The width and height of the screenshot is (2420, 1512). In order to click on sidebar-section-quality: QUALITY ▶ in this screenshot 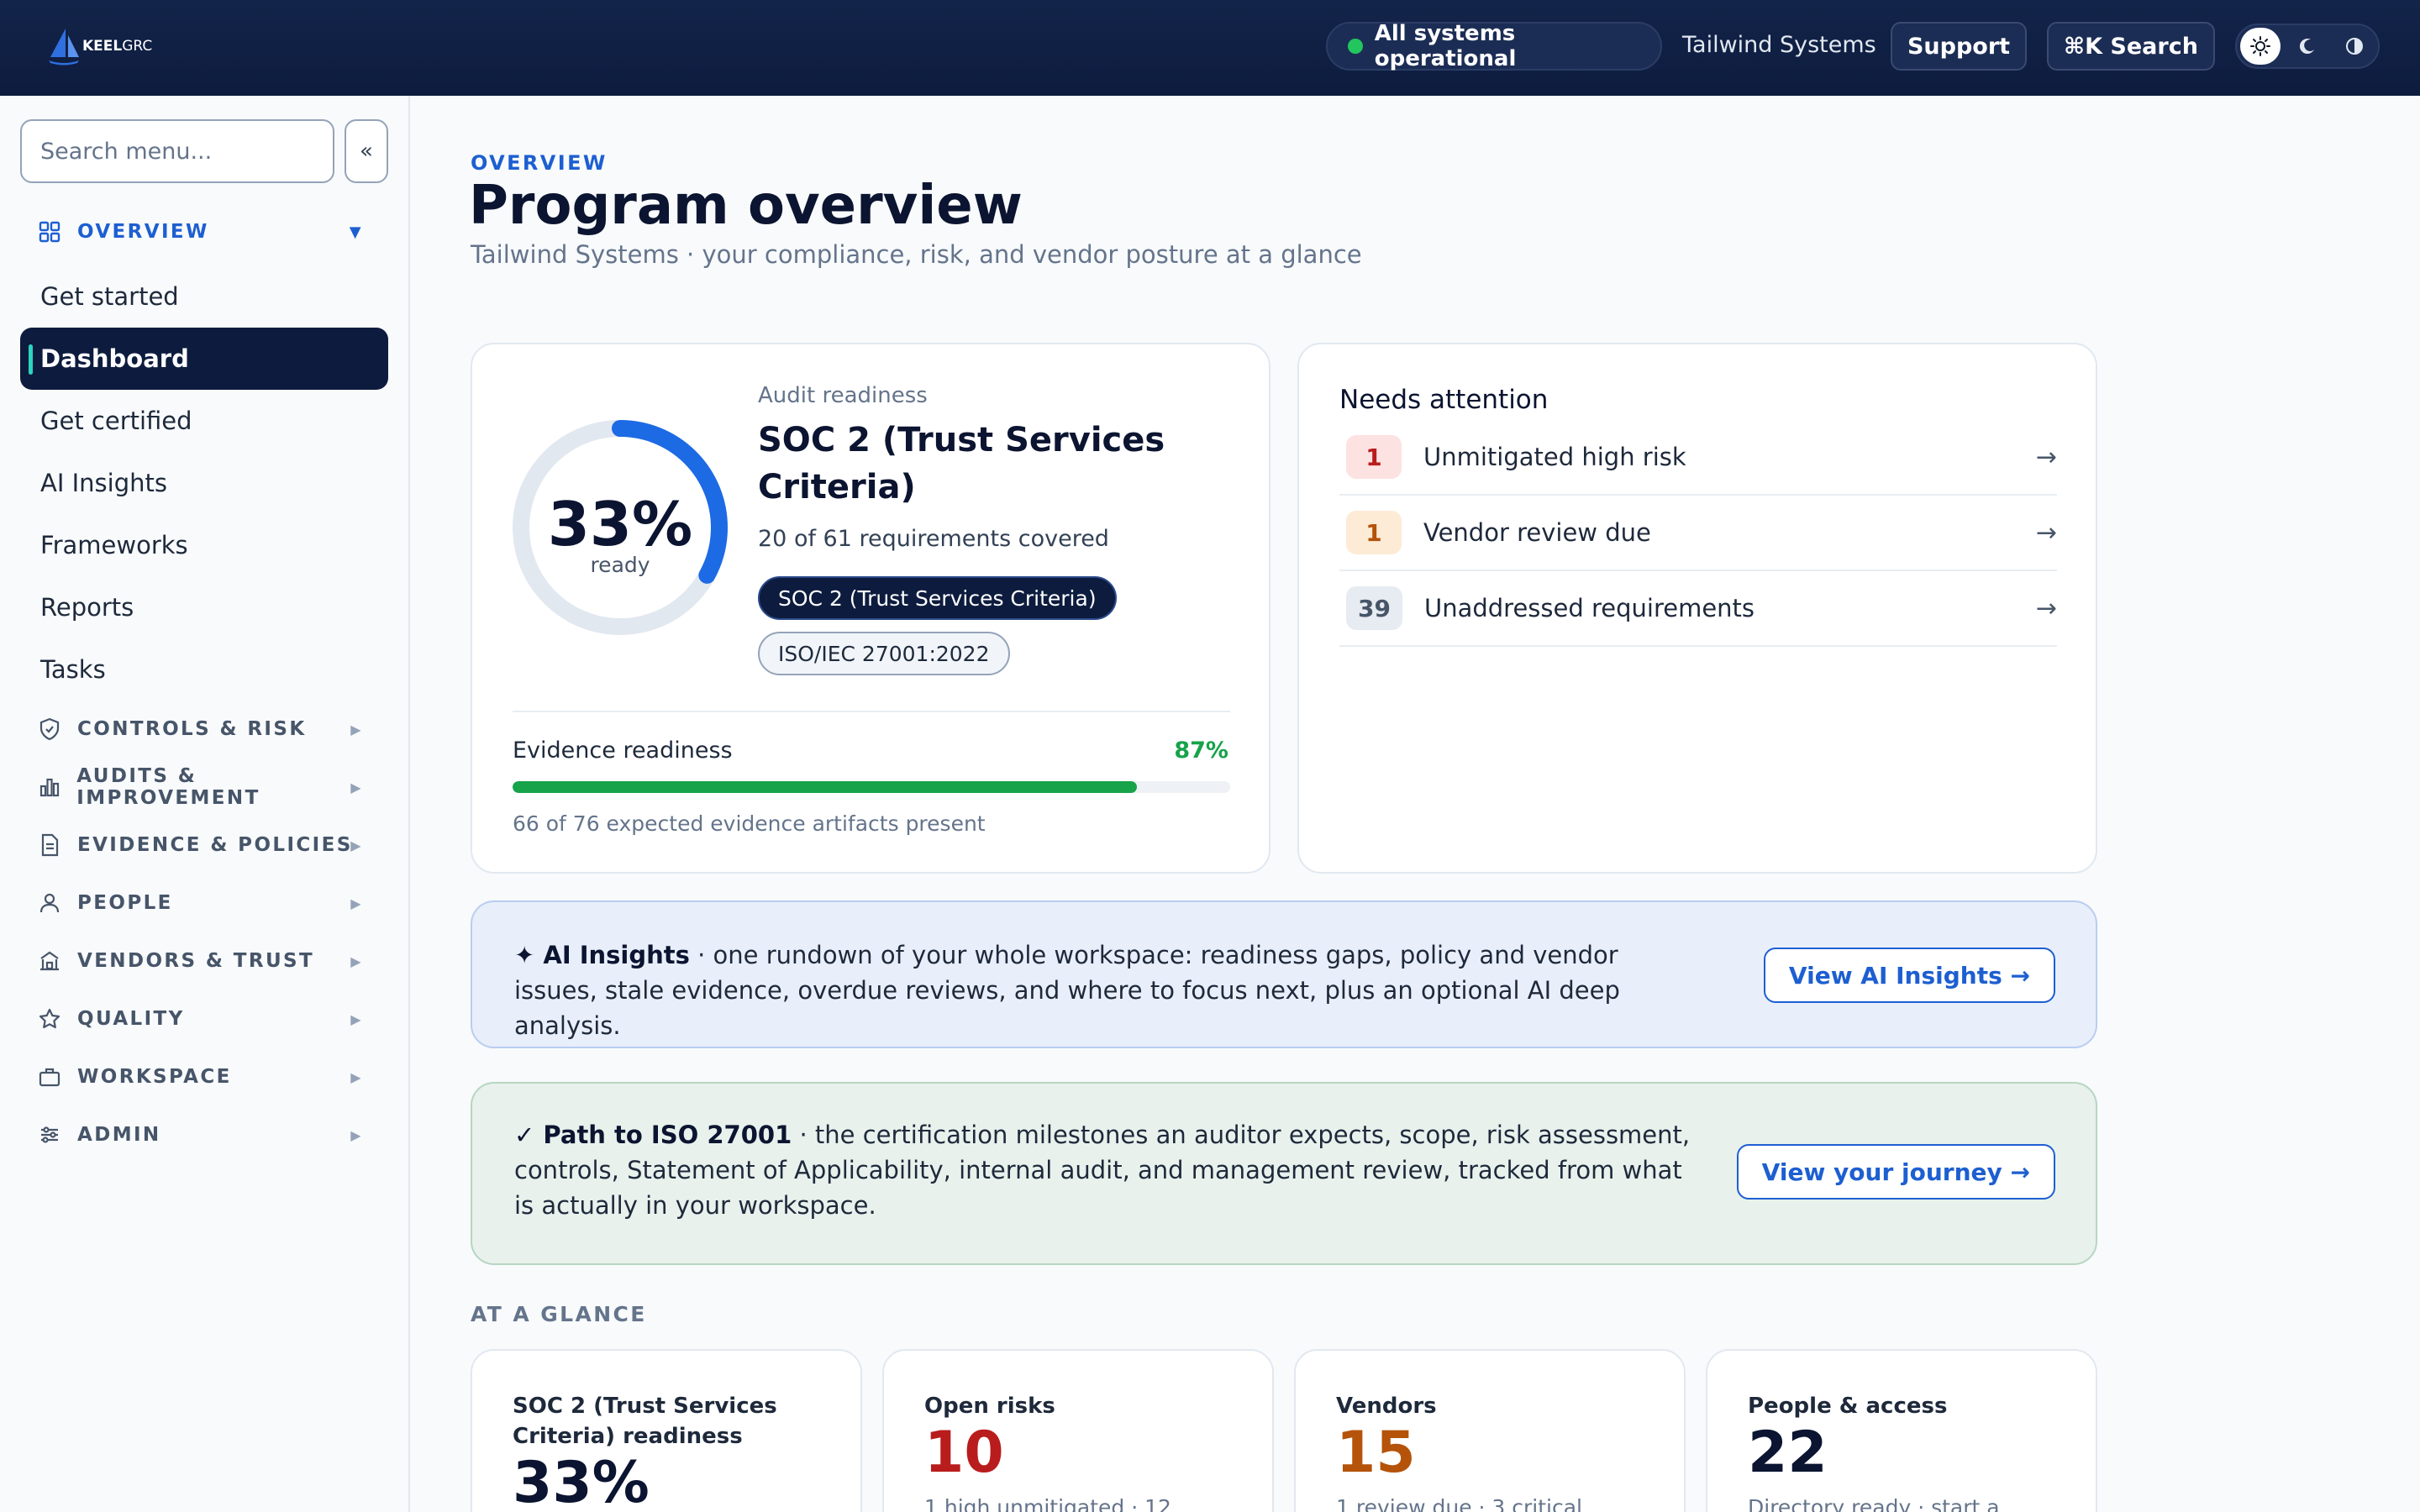, I will do `click(200, 1019)`.